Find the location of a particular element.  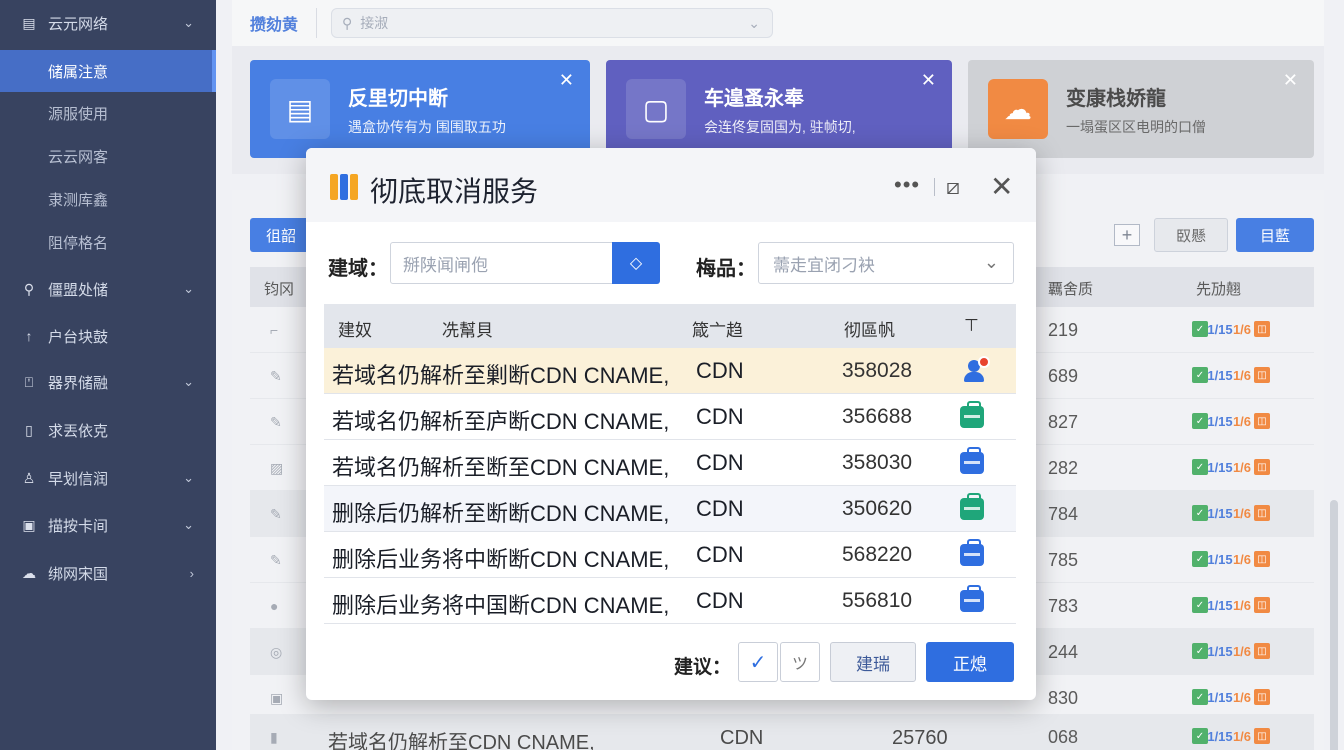

search-button: ◇ is located at coordinates (636, 263).